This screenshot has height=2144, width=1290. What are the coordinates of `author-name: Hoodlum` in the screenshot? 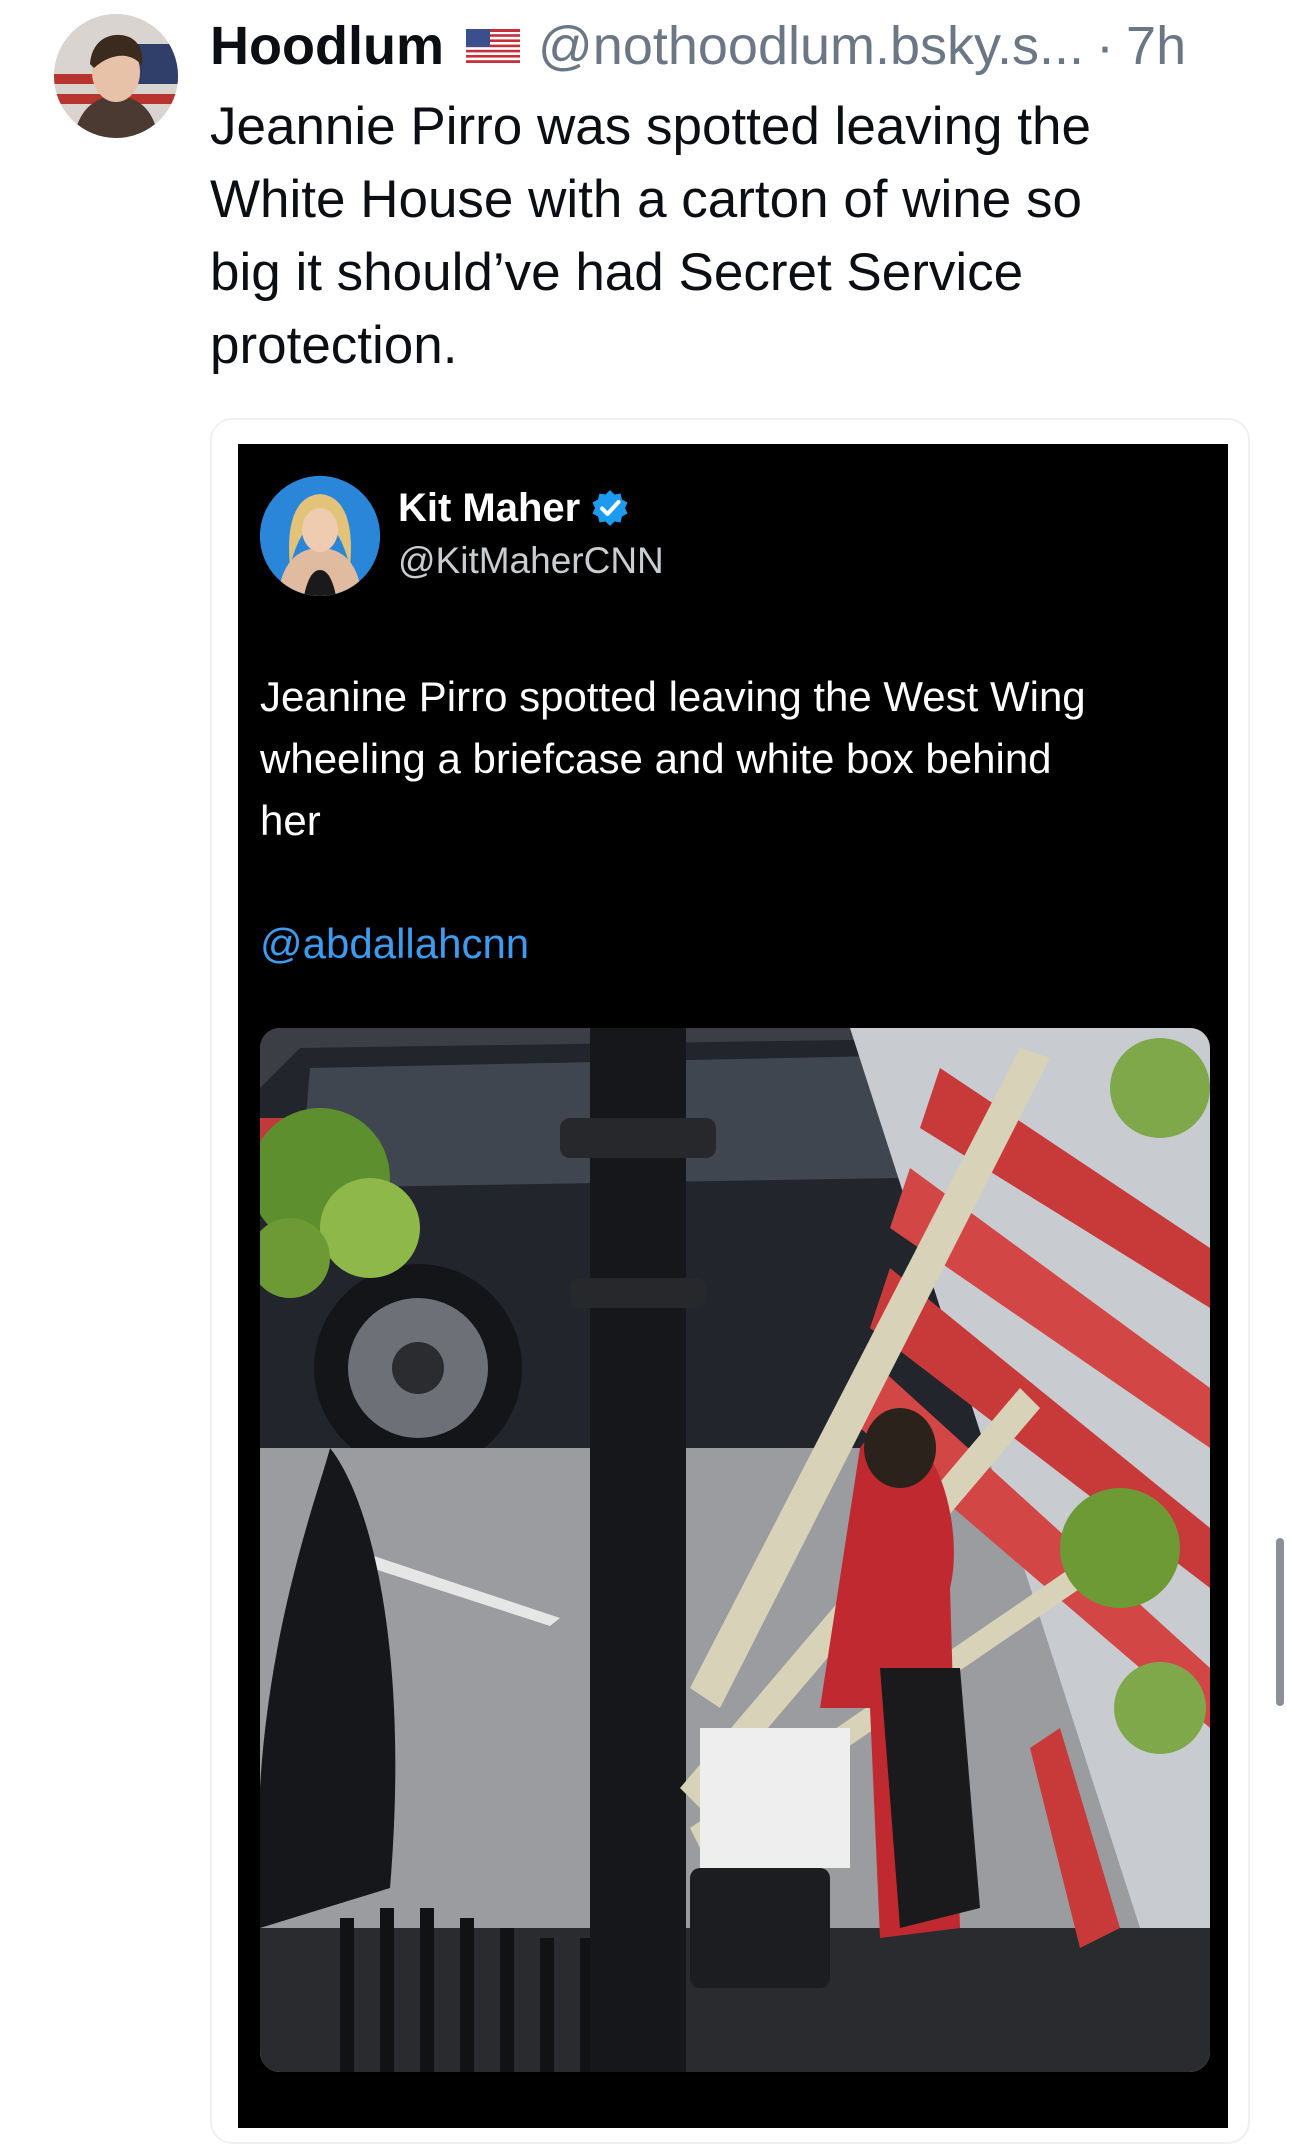 It's located at (327, 46).